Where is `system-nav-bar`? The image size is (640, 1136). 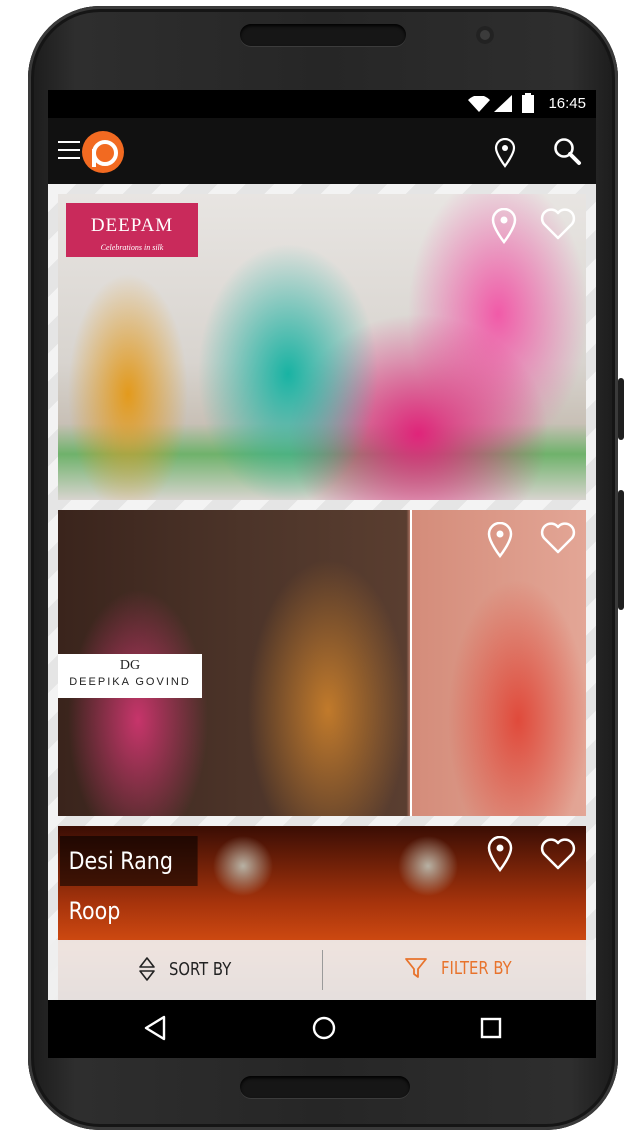 system-nav-bar is located at coordinates (322, 1029).